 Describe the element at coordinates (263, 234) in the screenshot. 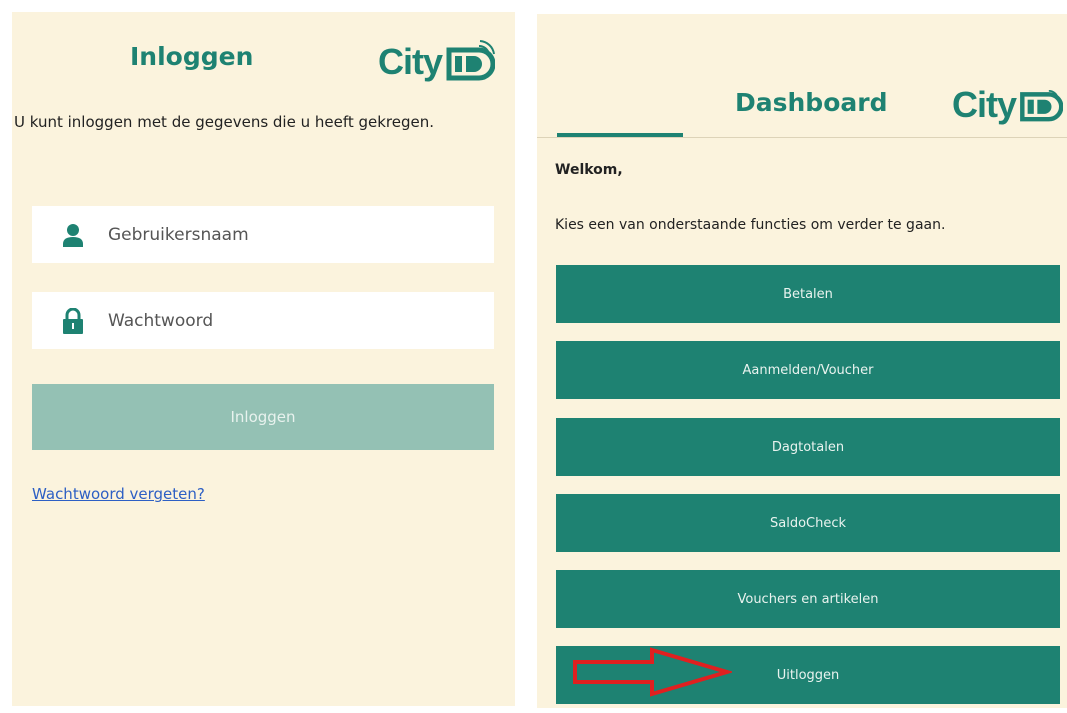

I see `username-field: Gebruikersnaam` at that location.